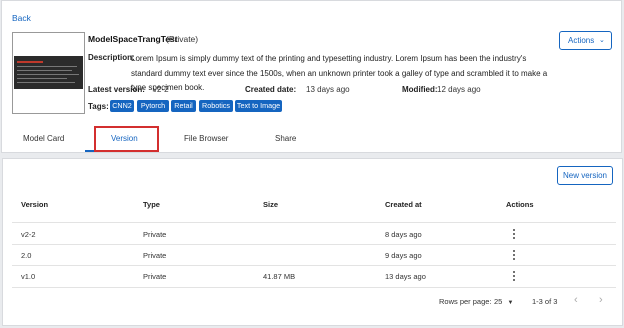 The image size is (624, 328). What do you see at coordinates (403, 255) in the screenshot?
I see `cell-created-at: 9 days ago` at bounding box center [403, 255].